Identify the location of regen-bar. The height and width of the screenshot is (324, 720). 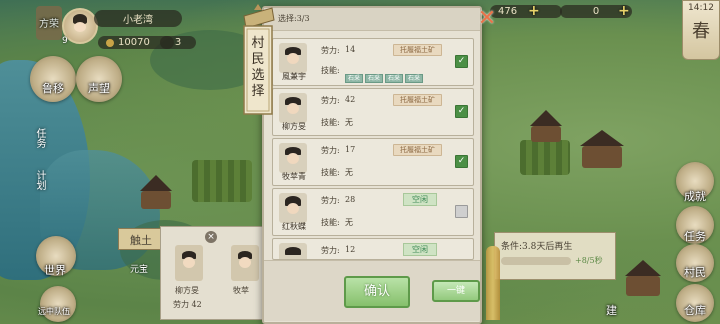
(536, 261).